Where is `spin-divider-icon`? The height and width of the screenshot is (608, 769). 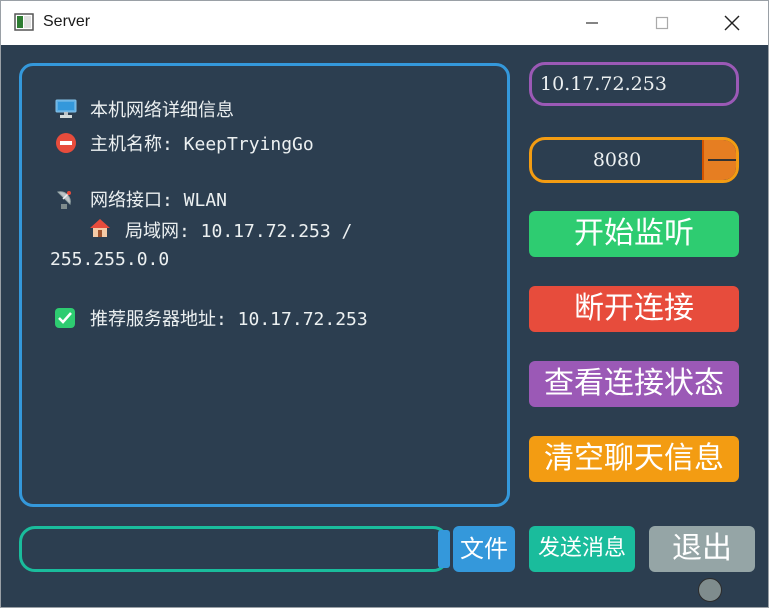
spin-divider-icon is located at coordinates (722, 160).